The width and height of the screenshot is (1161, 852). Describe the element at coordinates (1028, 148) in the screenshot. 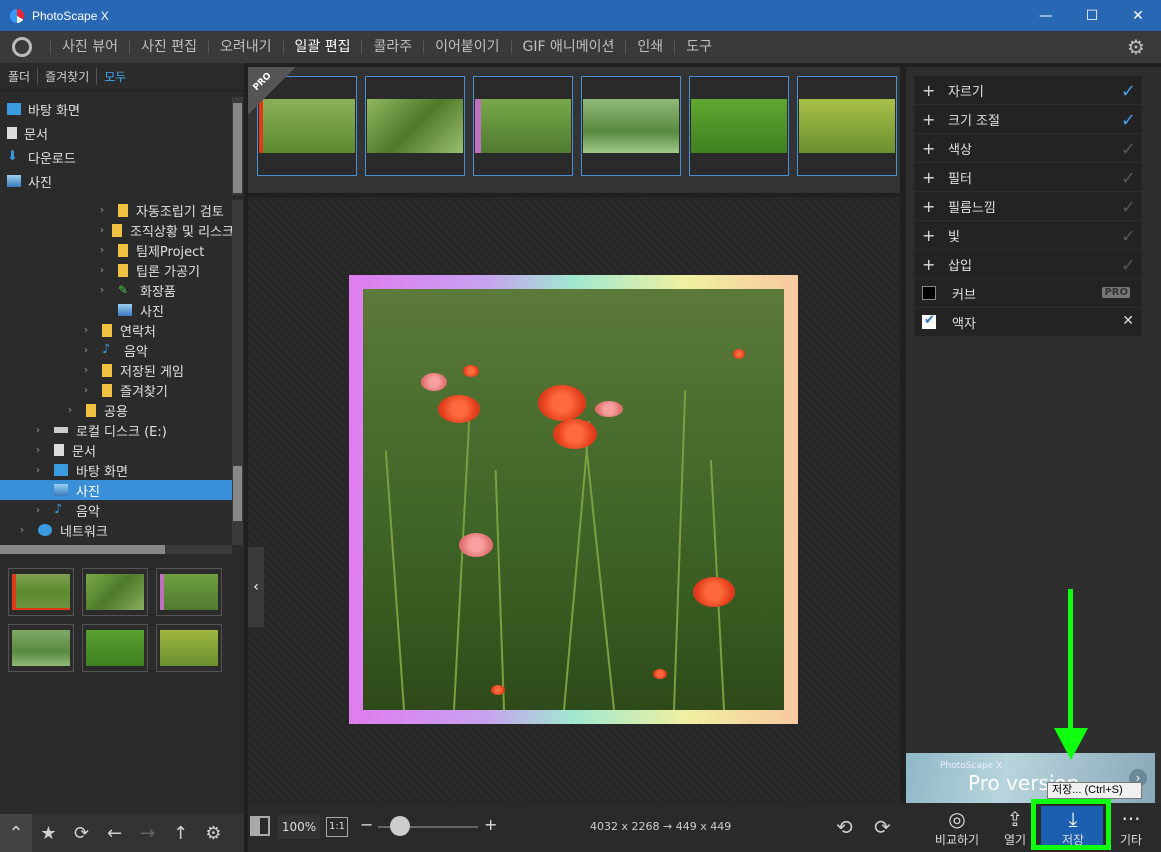

I see `adj-color: + 색상 ✓` at that location.